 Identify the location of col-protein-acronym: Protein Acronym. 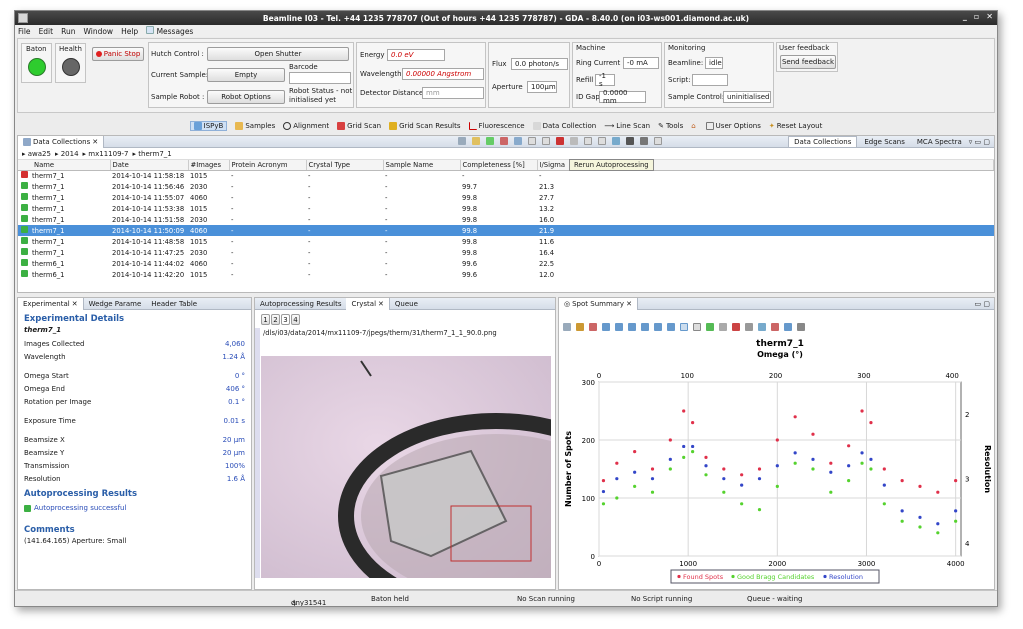
(268, 165).